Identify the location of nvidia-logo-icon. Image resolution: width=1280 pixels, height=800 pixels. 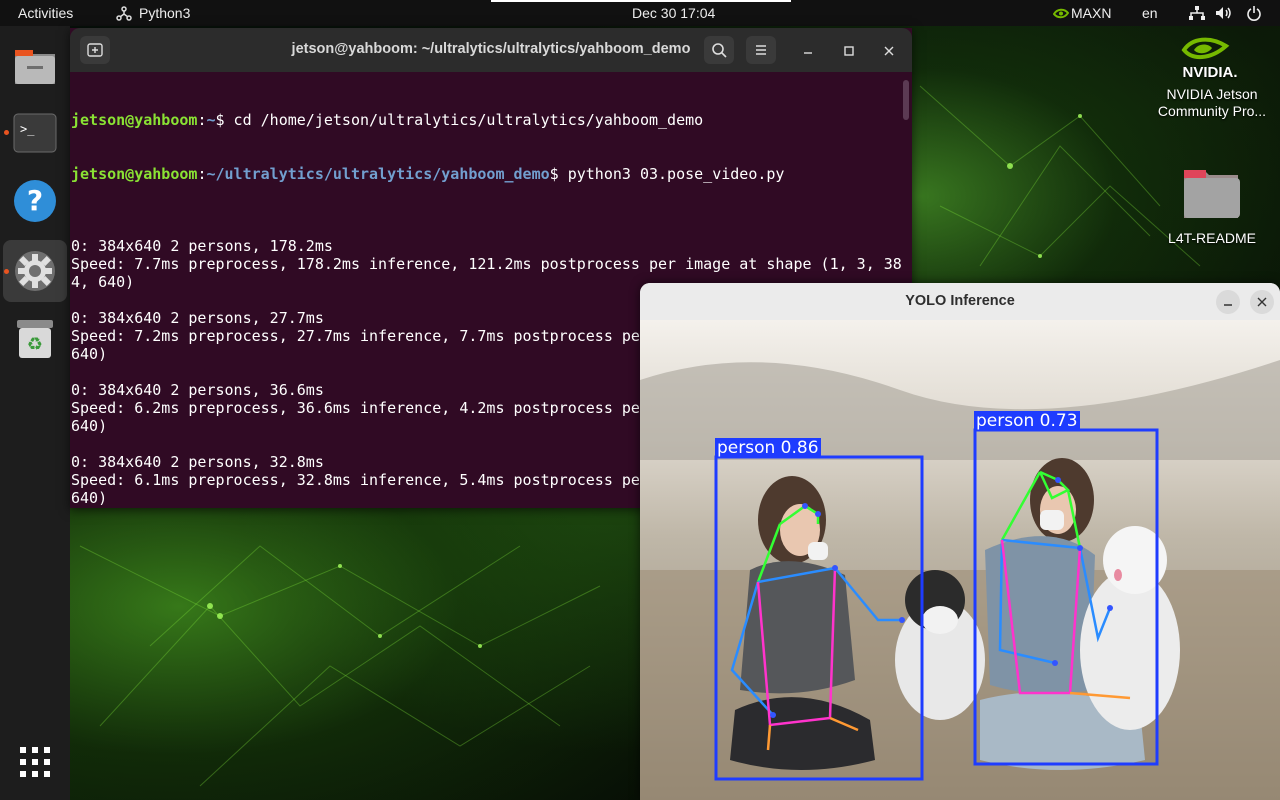
(1206, 50).